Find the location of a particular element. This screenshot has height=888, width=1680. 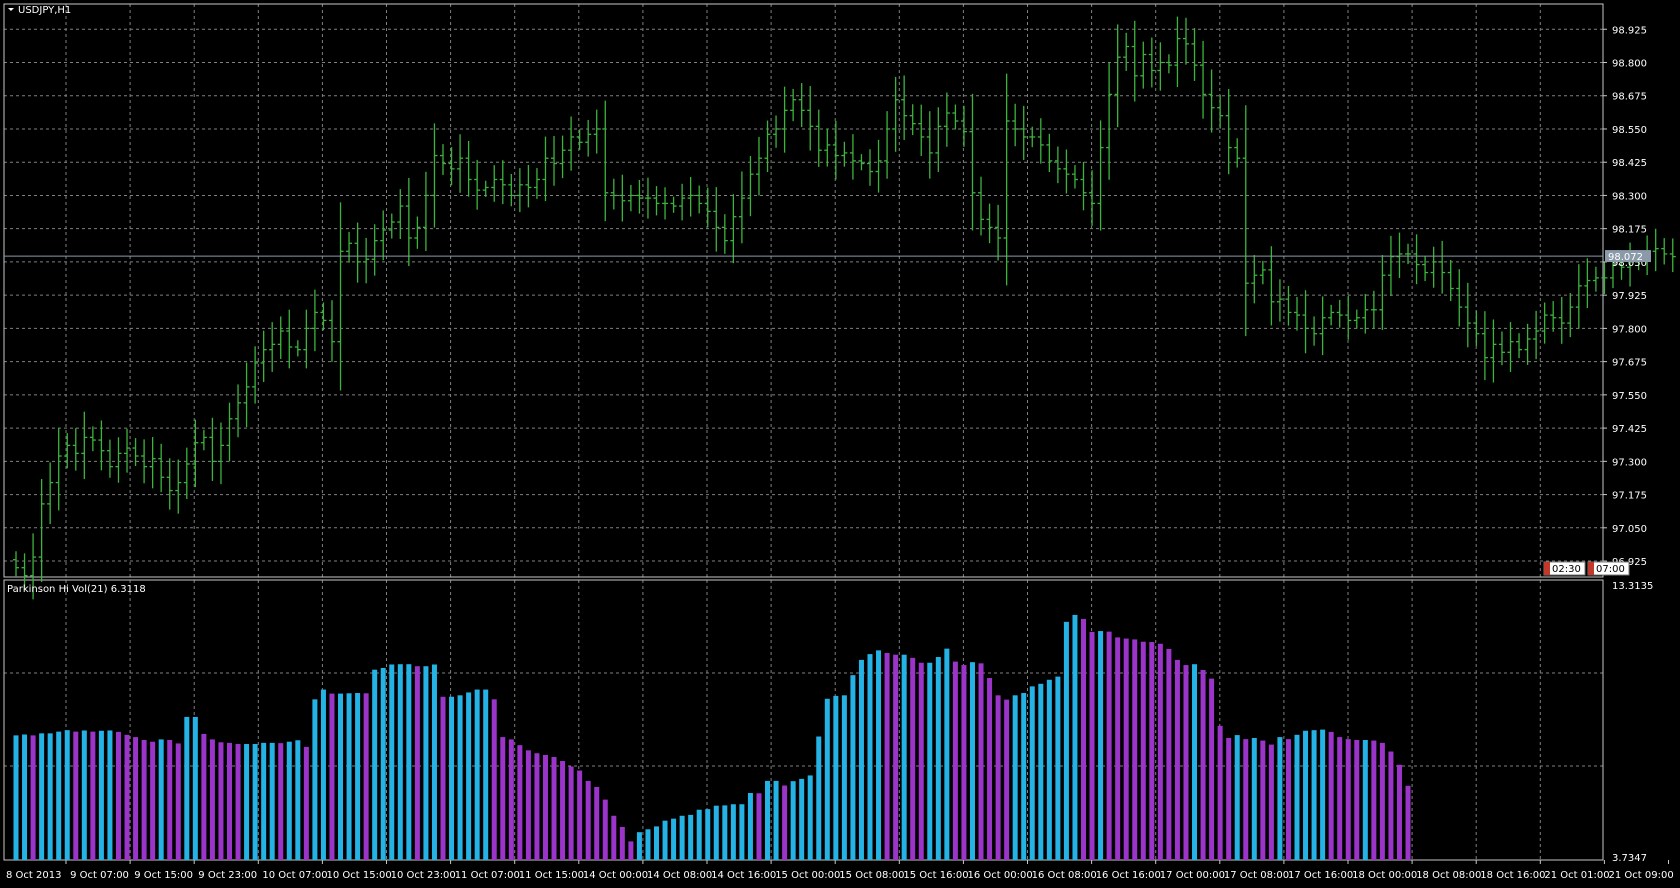

time-tick-label: 17 Oct 16:00 is located at coordinates (1320, 875).